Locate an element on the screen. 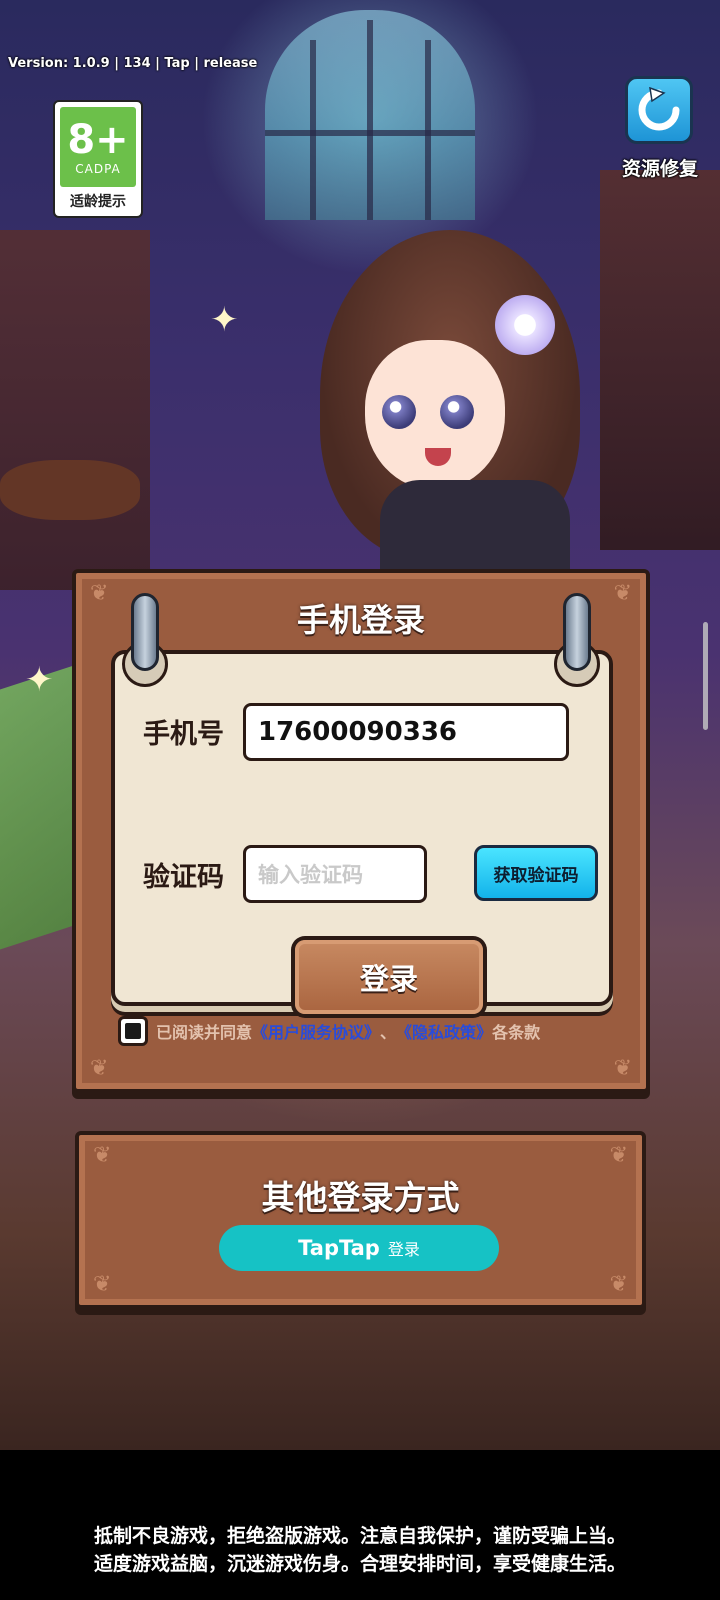  agreement-row: 已阅读并同意 《用户服务协议》 、 《隐私政策》 各条款 is located at coordinates (329, 1031).